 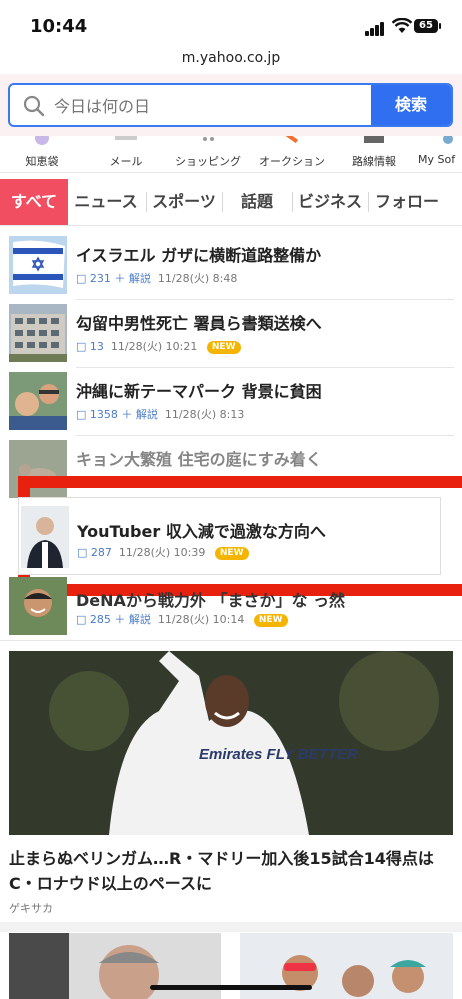 I want to click on israel-flag-thumbnail, so click(x=38, y=265).